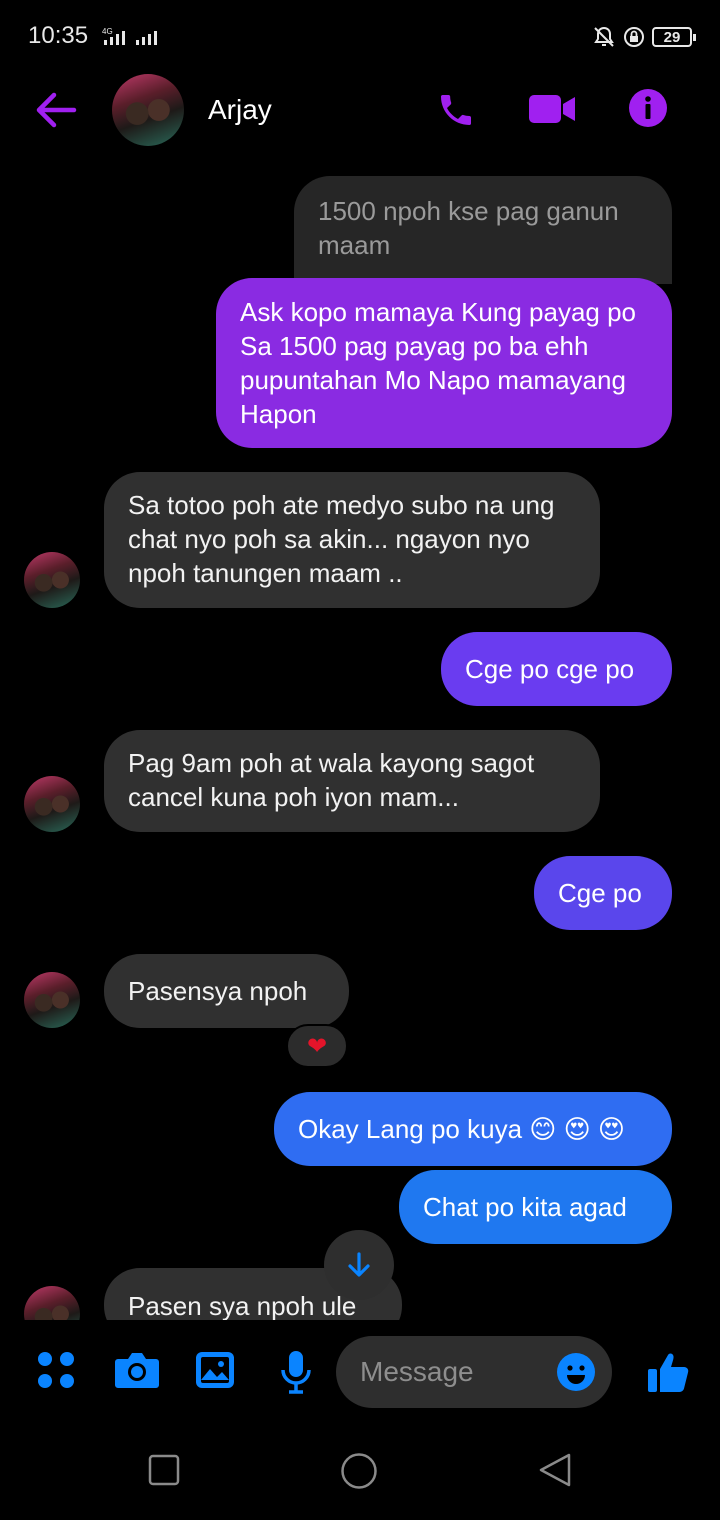 This screenshot has height=1520, width=720. What do you see at coordinates (317, 1046) in the screenshot?
I see `heart-reaction-icon: ❤` at bounding box center [317, 1046].